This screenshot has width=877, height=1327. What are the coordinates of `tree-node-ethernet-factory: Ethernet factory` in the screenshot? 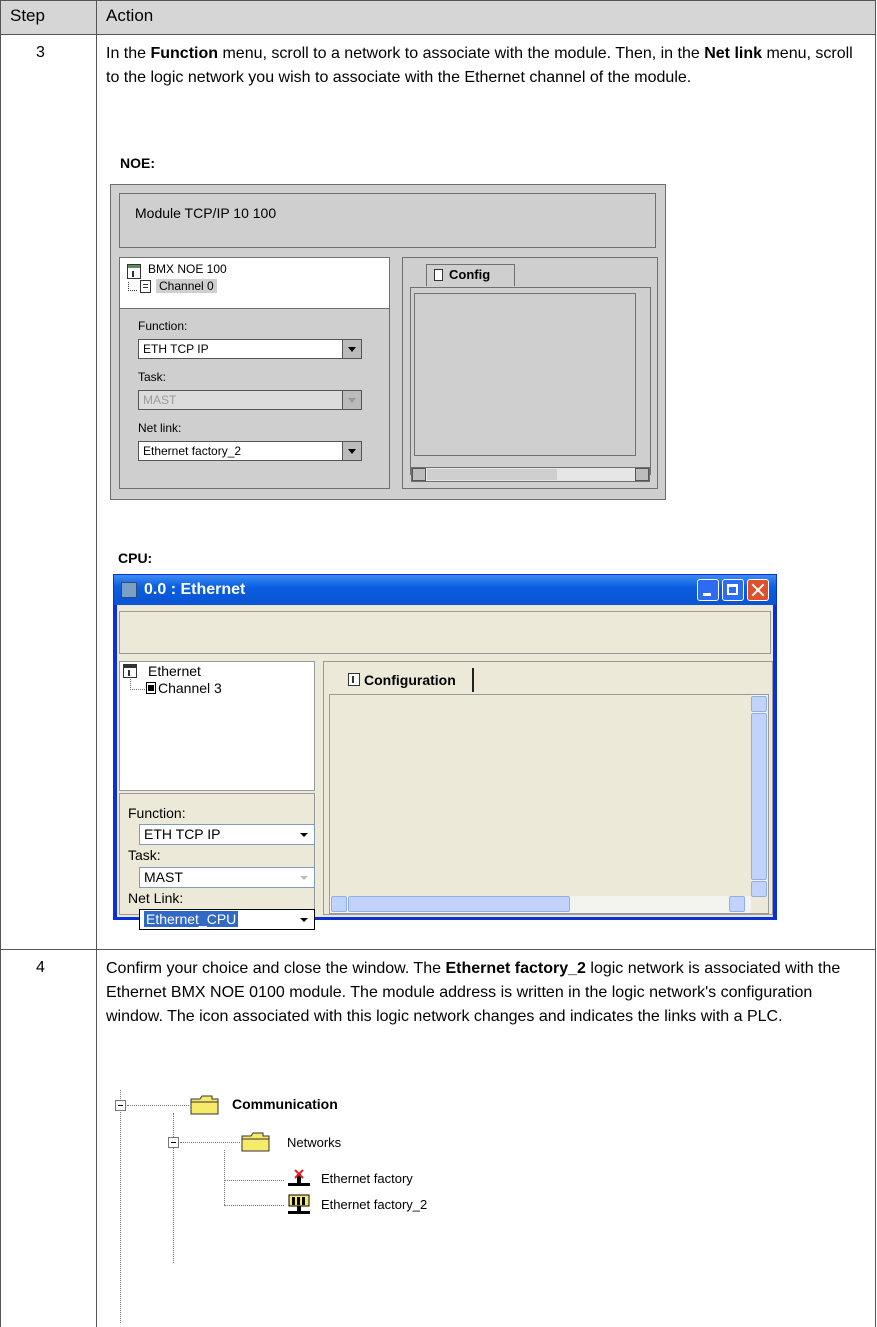 It's located at (367, 1178).